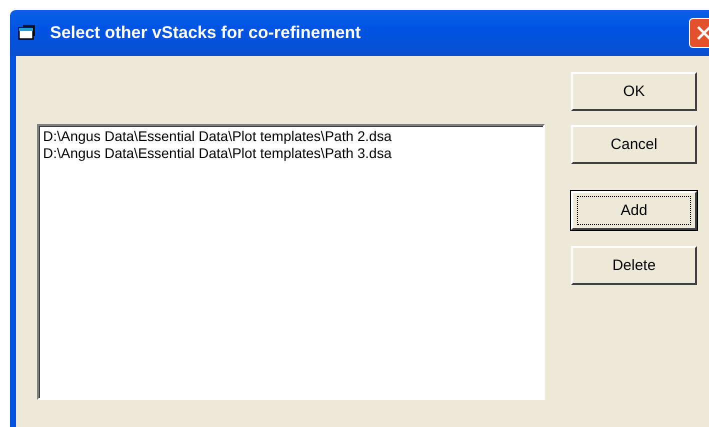 The width and height of the screenshot is (709, 427). Describe the element at coordinates (27, 33) in the screenshot. I see `window-icon` at that location.